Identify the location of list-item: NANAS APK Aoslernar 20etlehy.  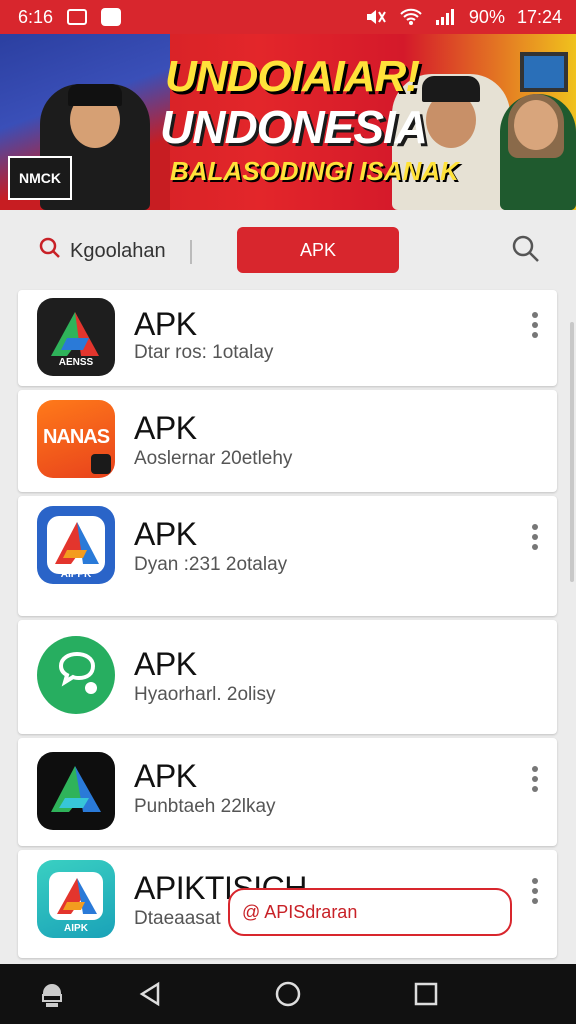
(287, 441).